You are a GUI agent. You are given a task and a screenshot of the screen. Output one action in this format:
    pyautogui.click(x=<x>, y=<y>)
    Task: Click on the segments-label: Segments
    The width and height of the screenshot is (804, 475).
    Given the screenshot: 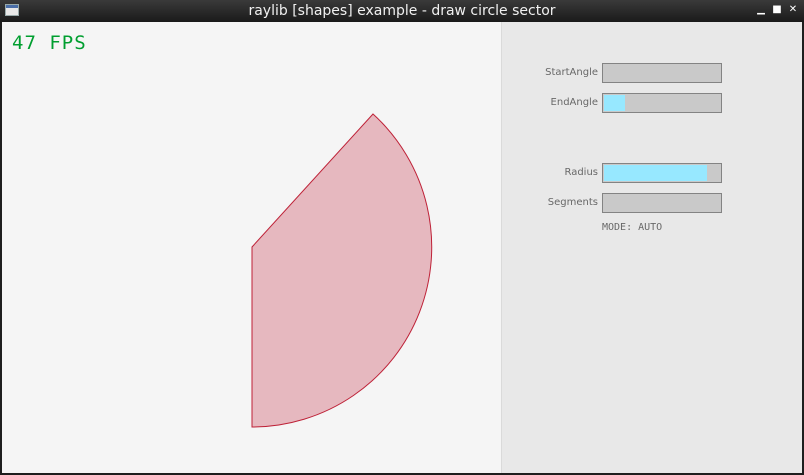 What is the action you would take?
    pyautogui.click(x=572, y=202)
    